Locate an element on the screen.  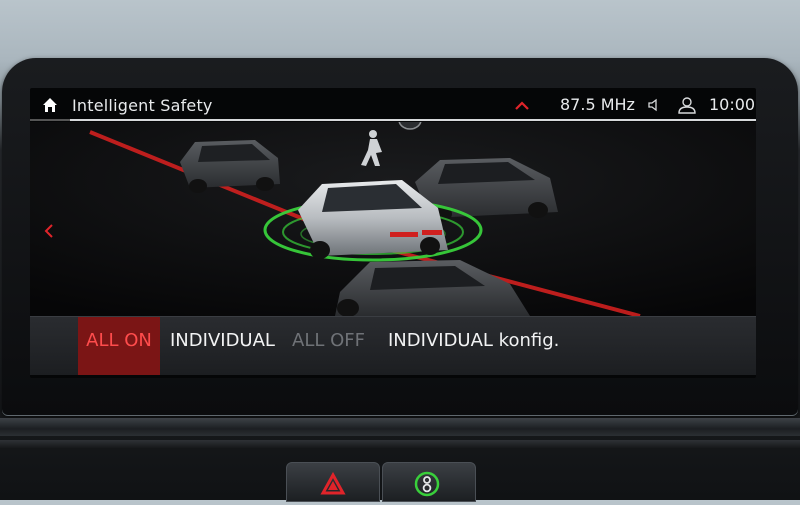
dashboard-trim-lower is located at coordinates (400, 444).